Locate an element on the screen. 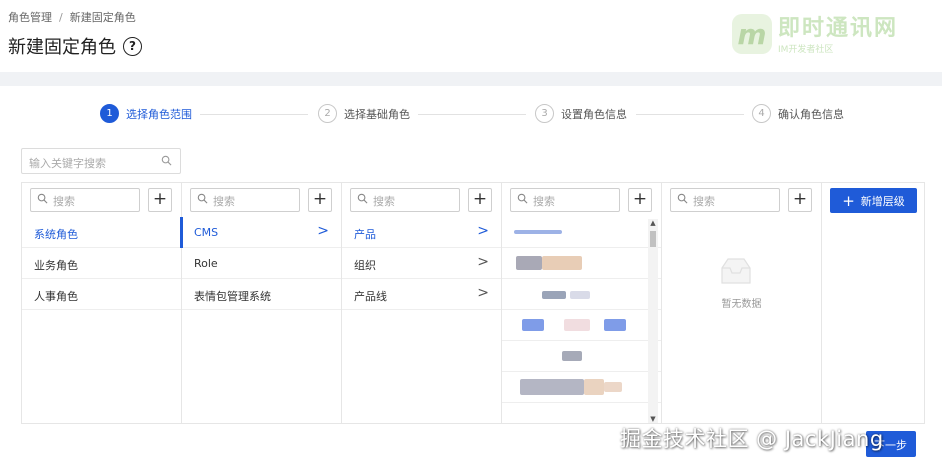  list-item: 产品线 > is located at coordinates (421, 294).